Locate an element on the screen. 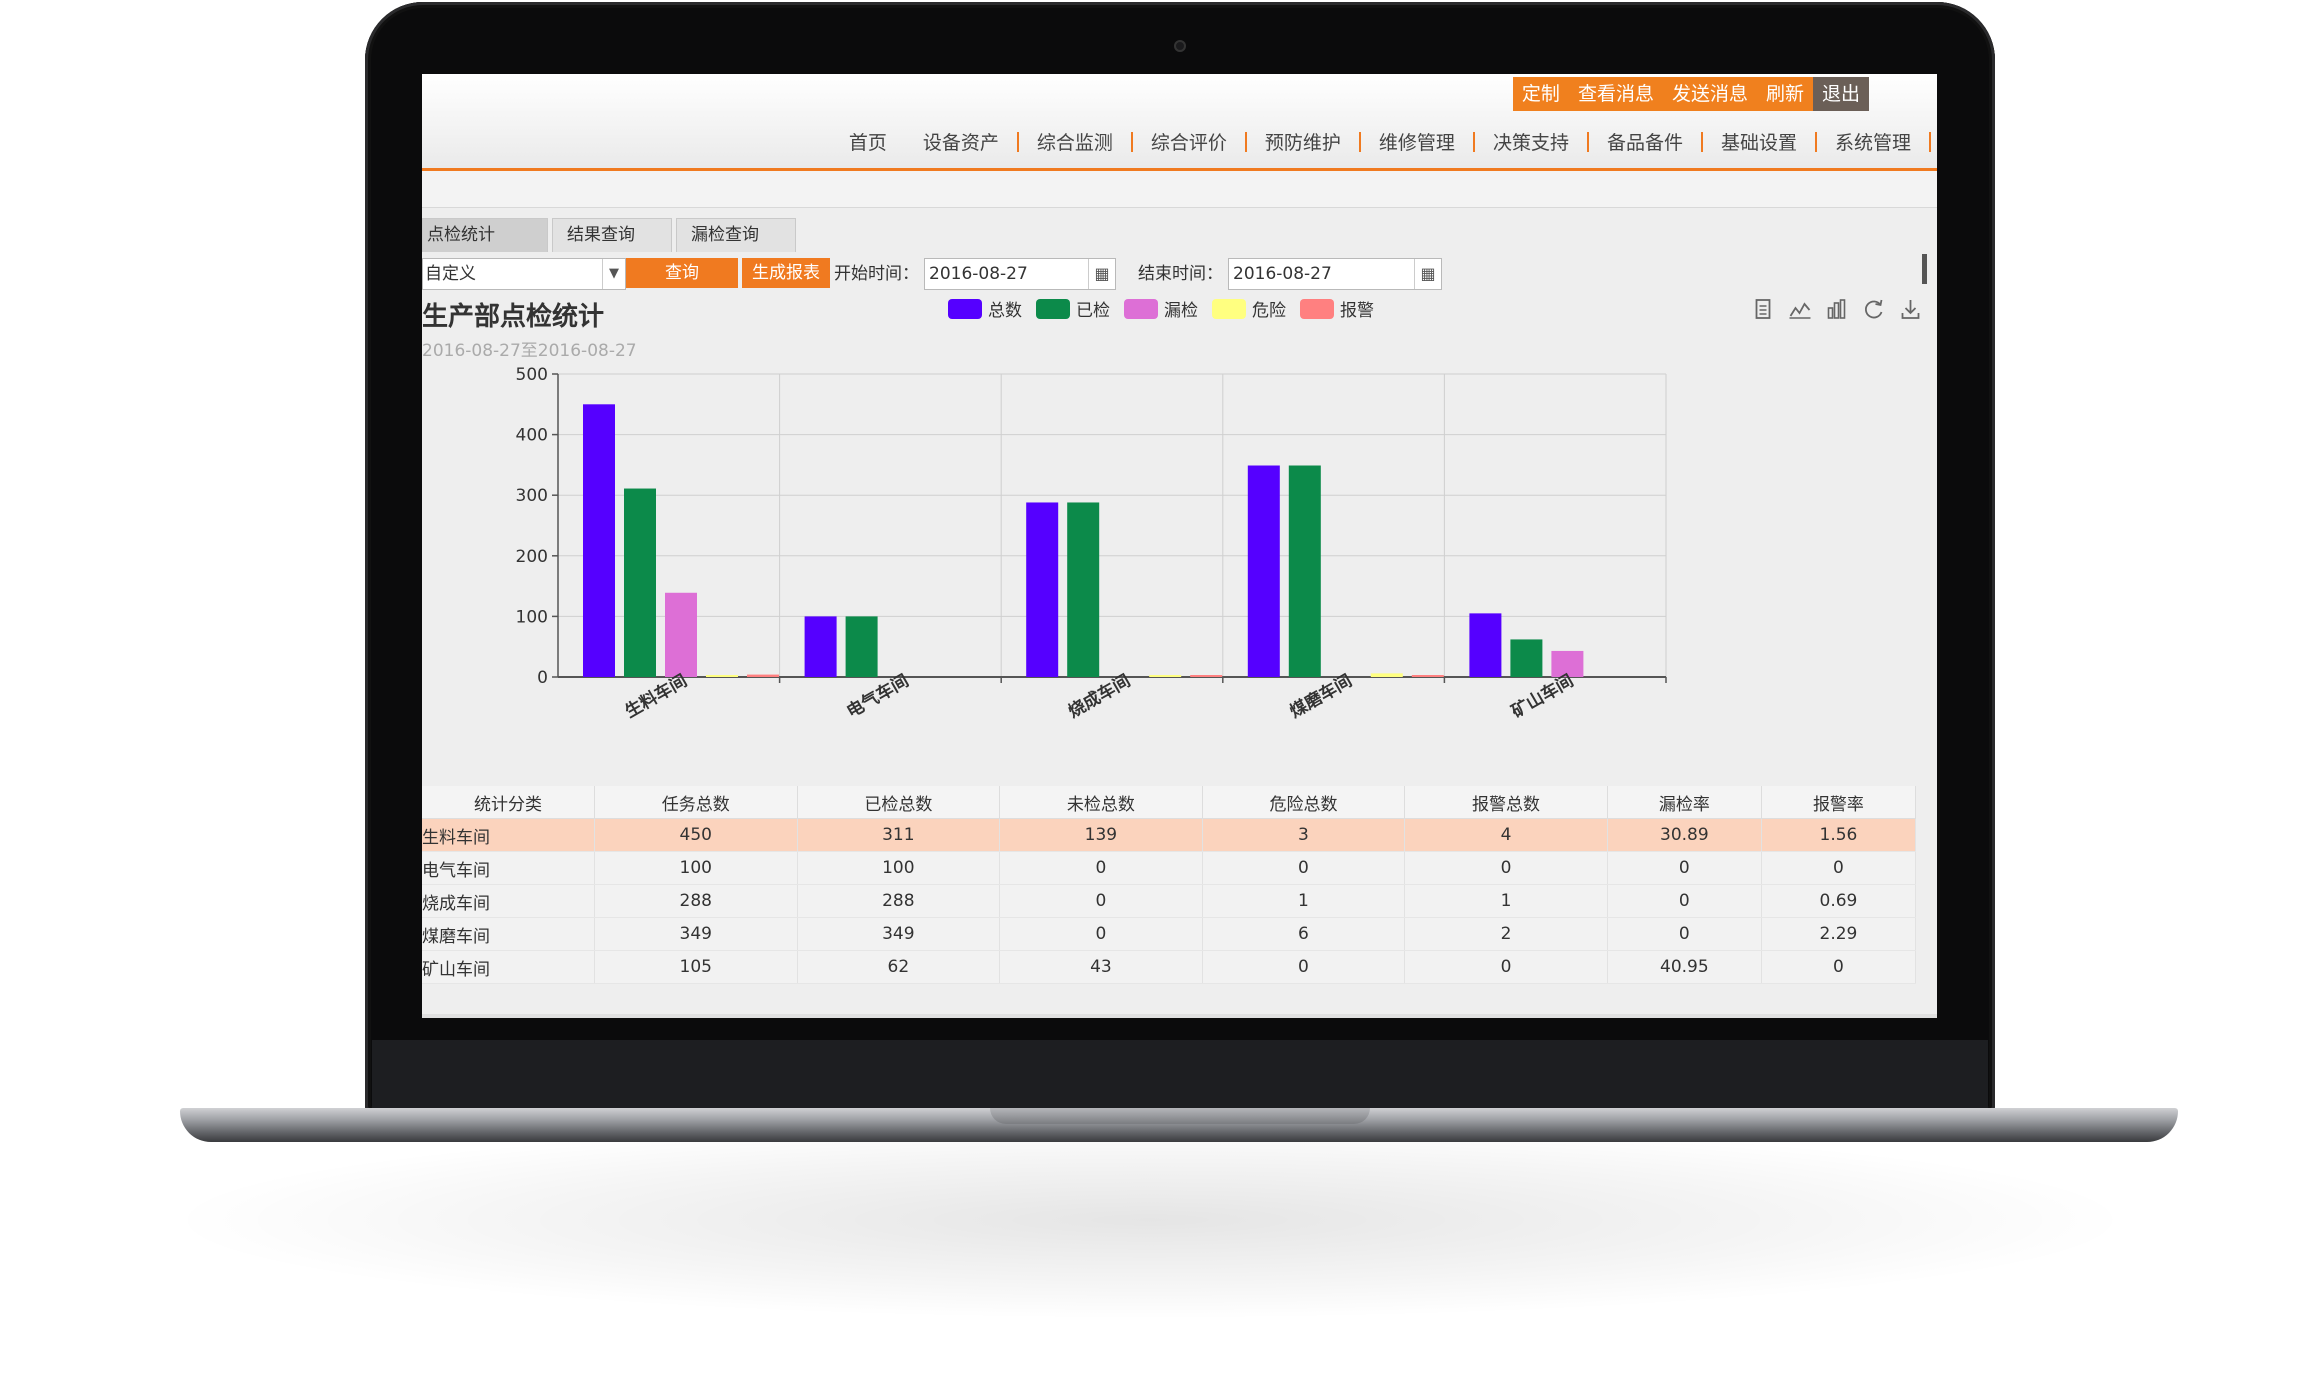  tab-missed-query: 漏检查询 is located at coordinates (736, 235).